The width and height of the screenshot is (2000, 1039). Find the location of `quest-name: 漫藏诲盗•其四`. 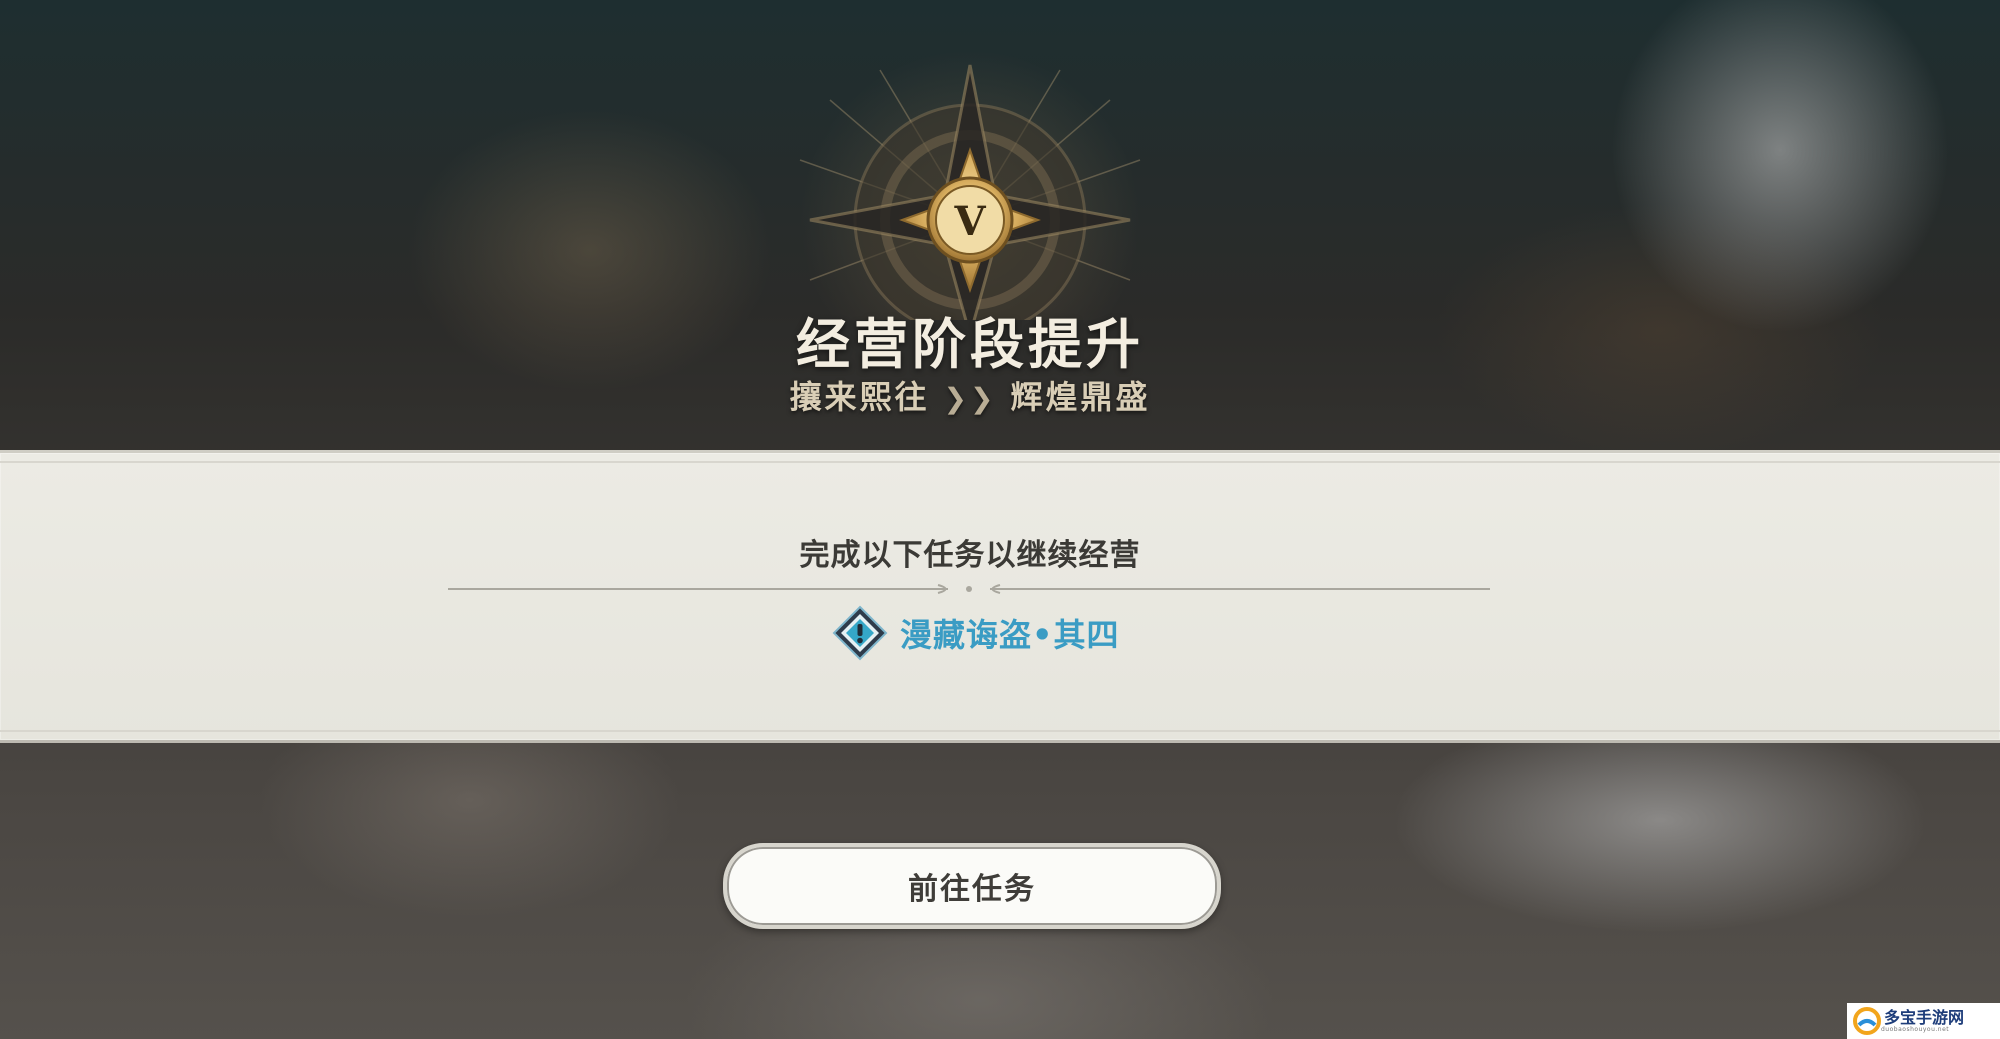

quest-name: 漫藏诲盗•其四 is located at coordinates (1010, 635).